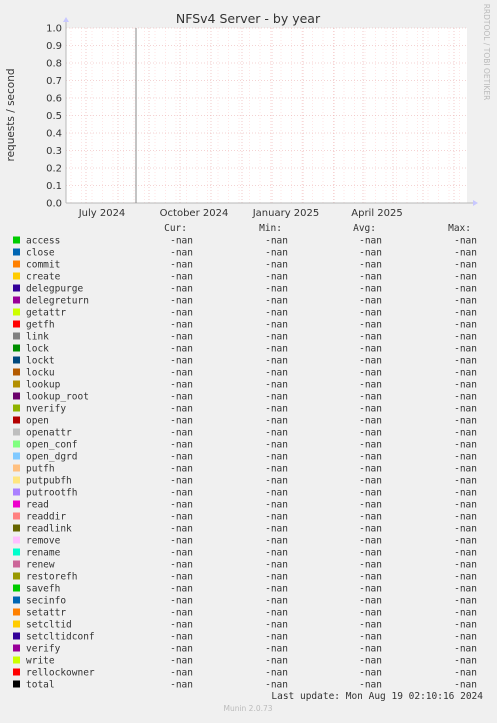  Describe the element at coordinates (57, 397) in the screenshot. I see `legend-series-name: lookup_root` at that location.